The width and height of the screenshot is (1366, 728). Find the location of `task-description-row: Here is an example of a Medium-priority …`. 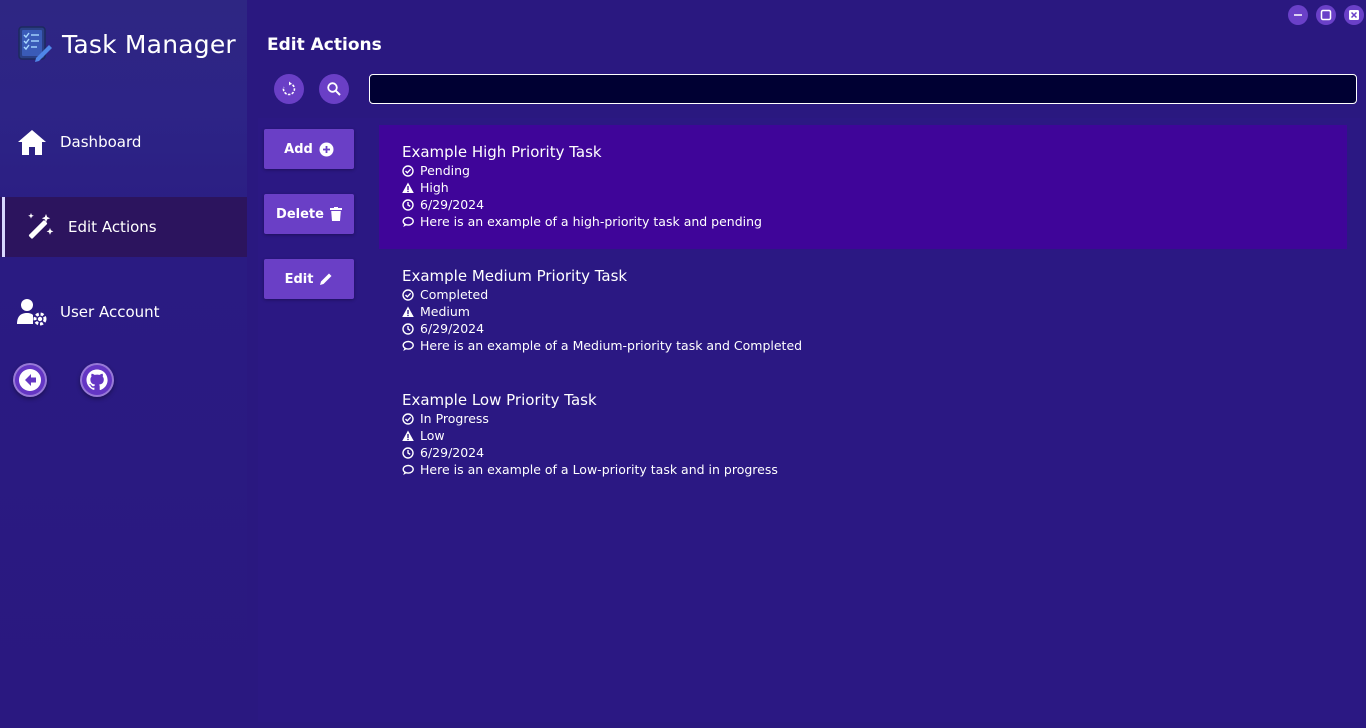

task-description-row: Here is an example of a Medium-priority … is located at coordinates (863, 345).